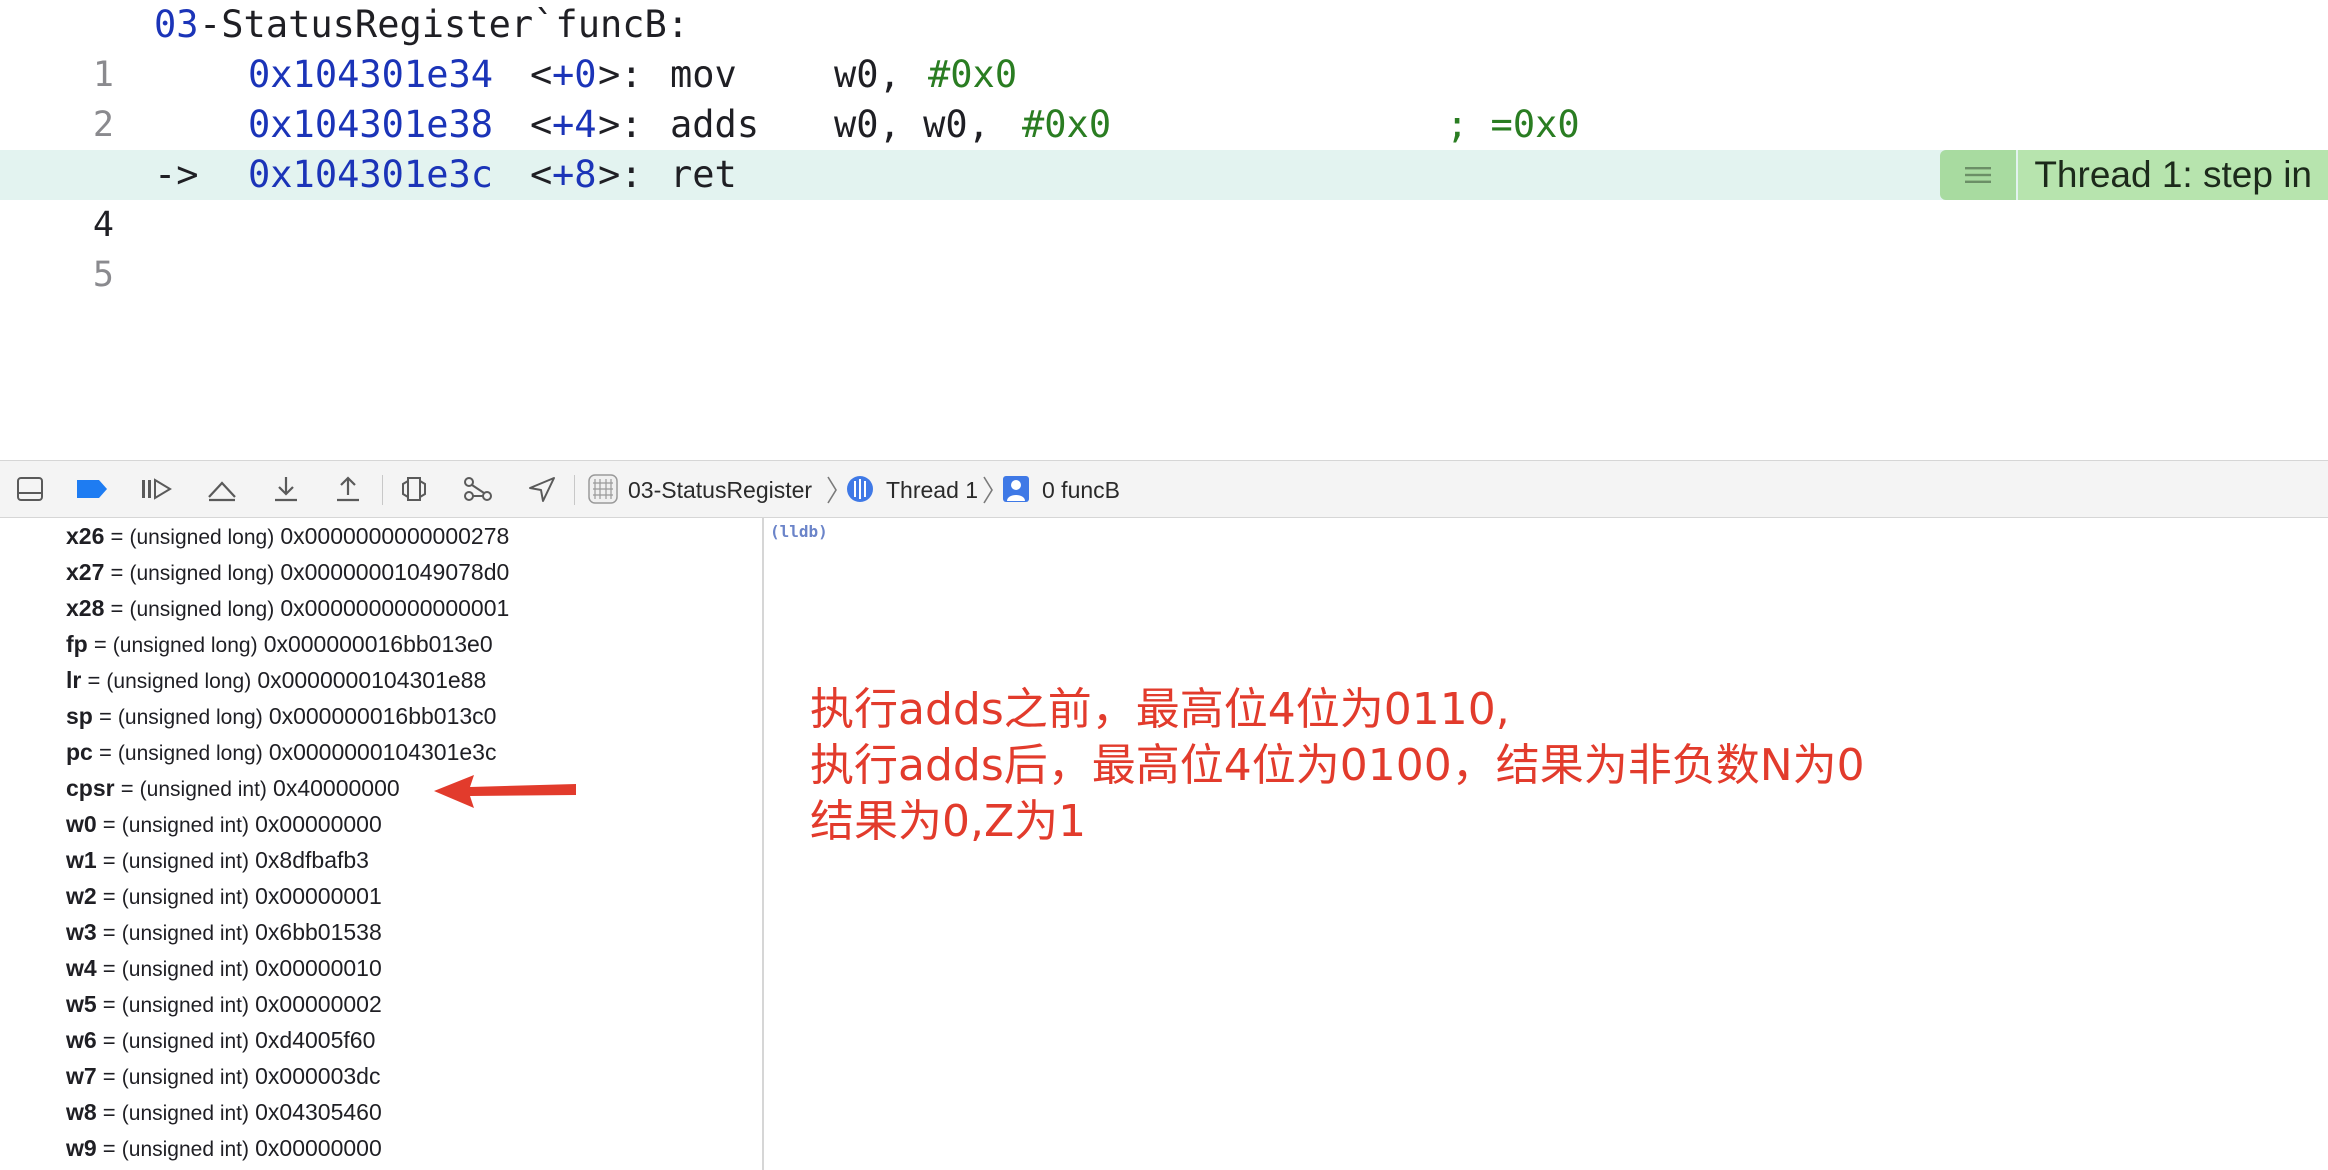 This screenshot has height=1170, width=2328. I want to click on stack-frame-button, so click(1016, 489).